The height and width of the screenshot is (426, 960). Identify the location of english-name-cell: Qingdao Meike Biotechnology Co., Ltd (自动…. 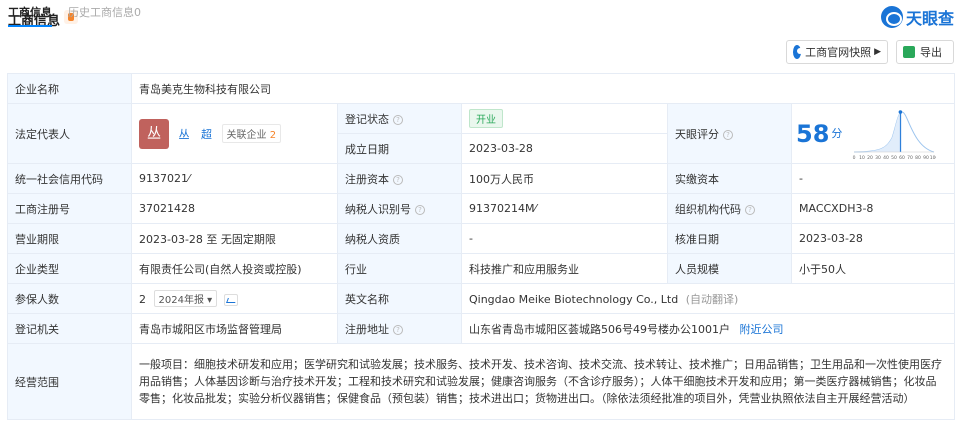
(708, 298).